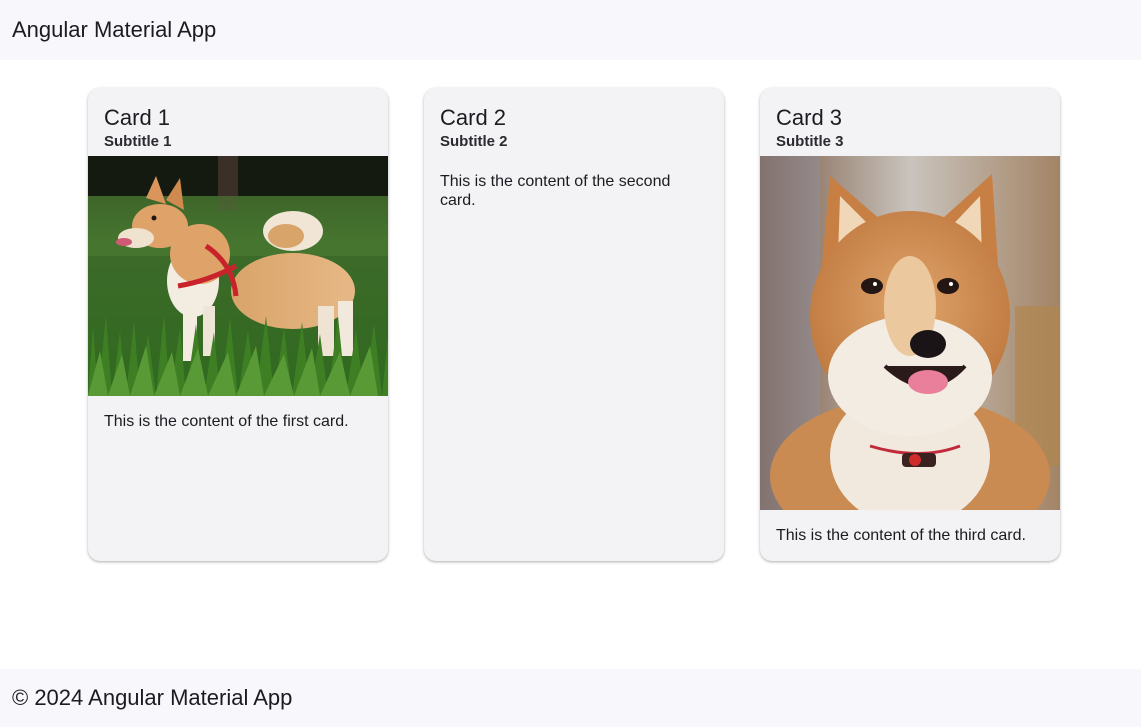 Image resolution: width=1141 pixels, height=727 pixels. Describe the element at coordinates (555, 191) in the screenshot. I see `card-content: This is the content of the second card.` at that location.